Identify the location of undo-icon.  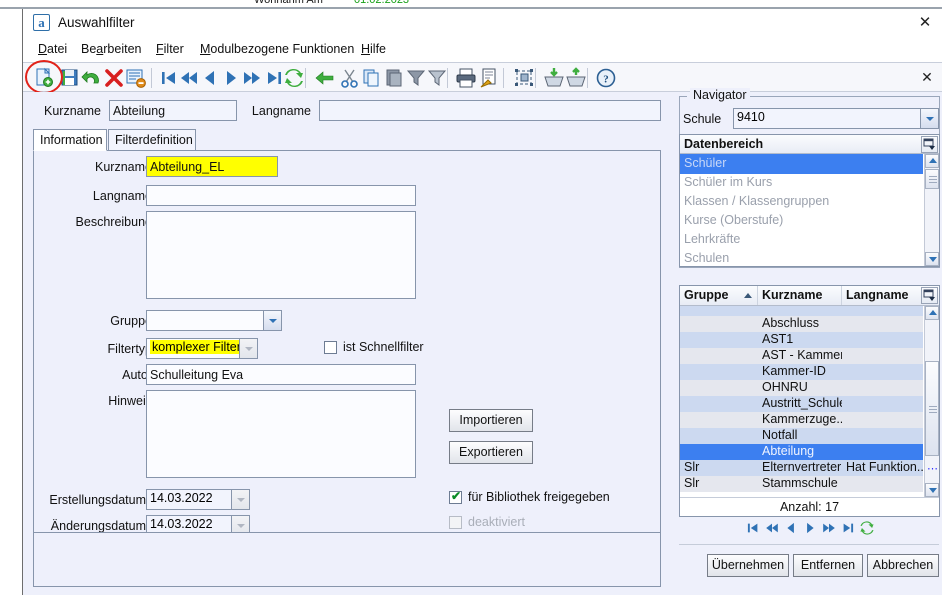
(92, 78).